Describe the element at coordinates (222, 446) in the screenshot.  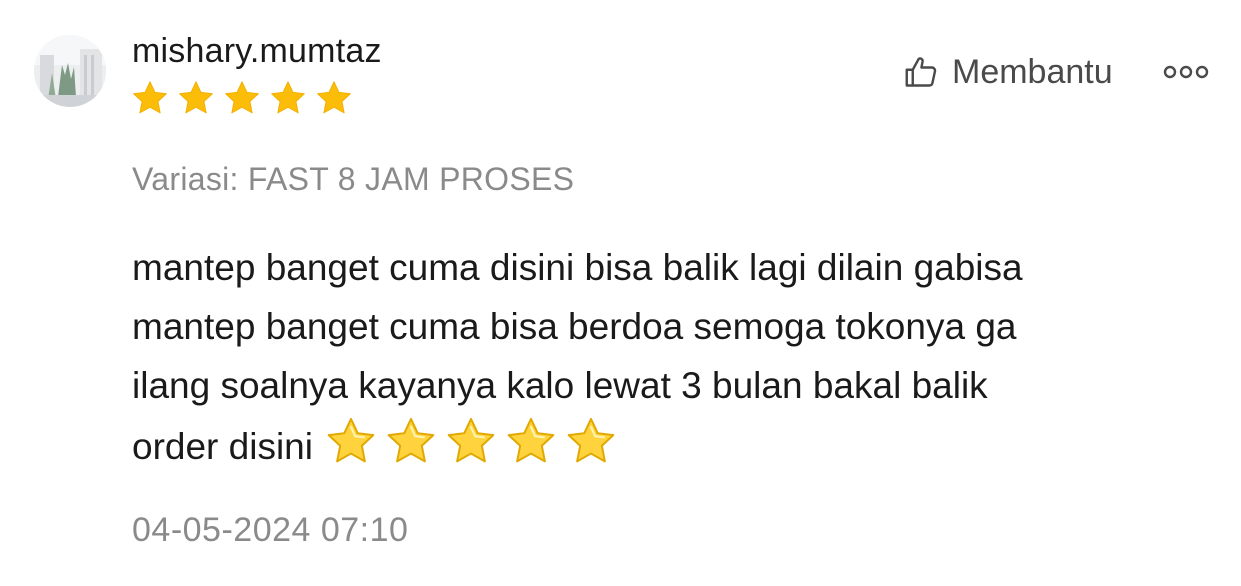
I see `review-body-line-text: order disini` at that location.